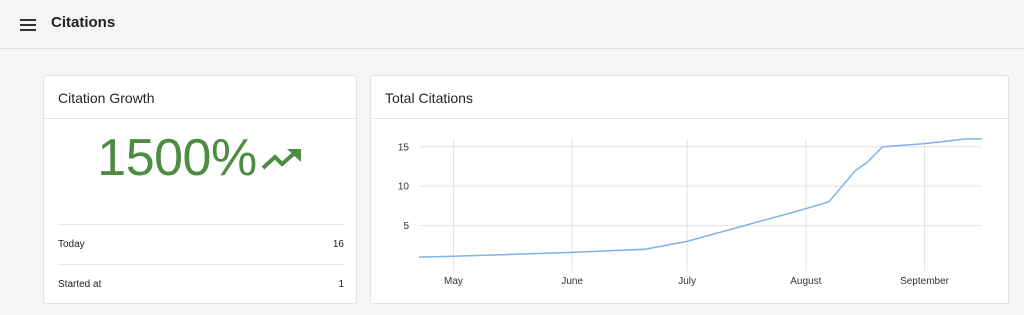  Describe the element at coordinates (282, 161) in the screenshot. I see `trending-up-icon` at that location.